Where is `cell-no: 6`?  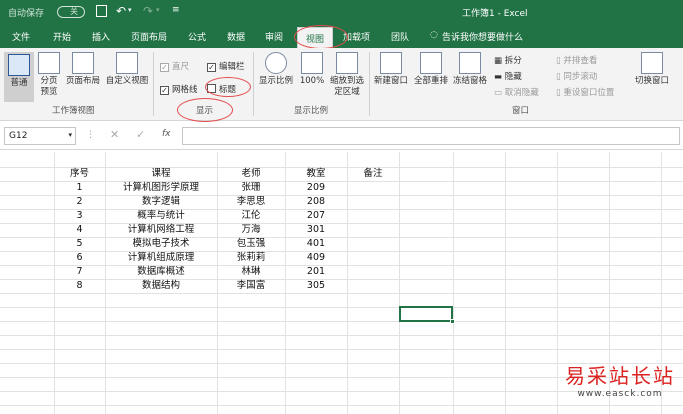
cell-no: 6 is located at coordinates (79, 257).